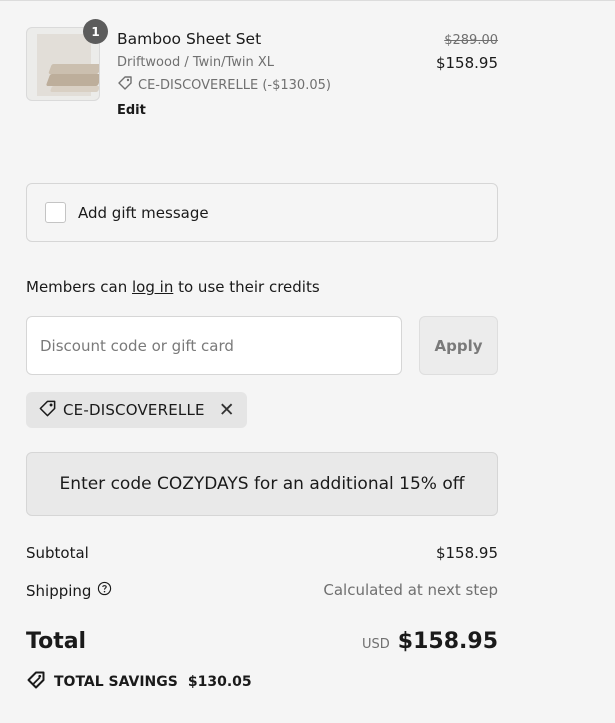 The height and width of the screenshot is (723, 615). Describe the element at coordinates (466, 553) in the screenshot. I see `subtotal-value: $158.95` at that location.